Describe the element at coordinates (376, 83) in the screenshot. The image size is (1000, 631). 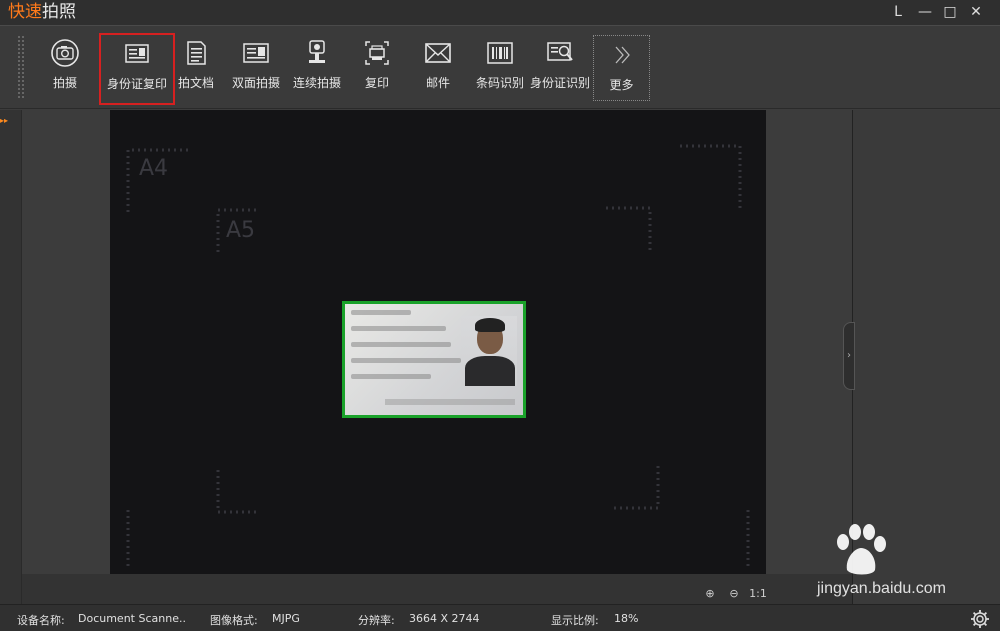
I see `copy-label: 复印` at that location.